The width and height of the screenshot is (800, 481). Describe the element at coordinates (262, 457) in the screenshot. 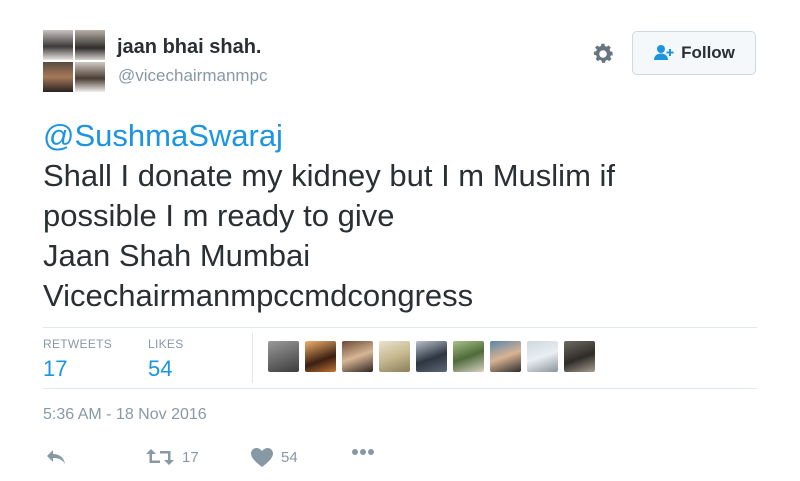

I see `heart-icon` at that location.